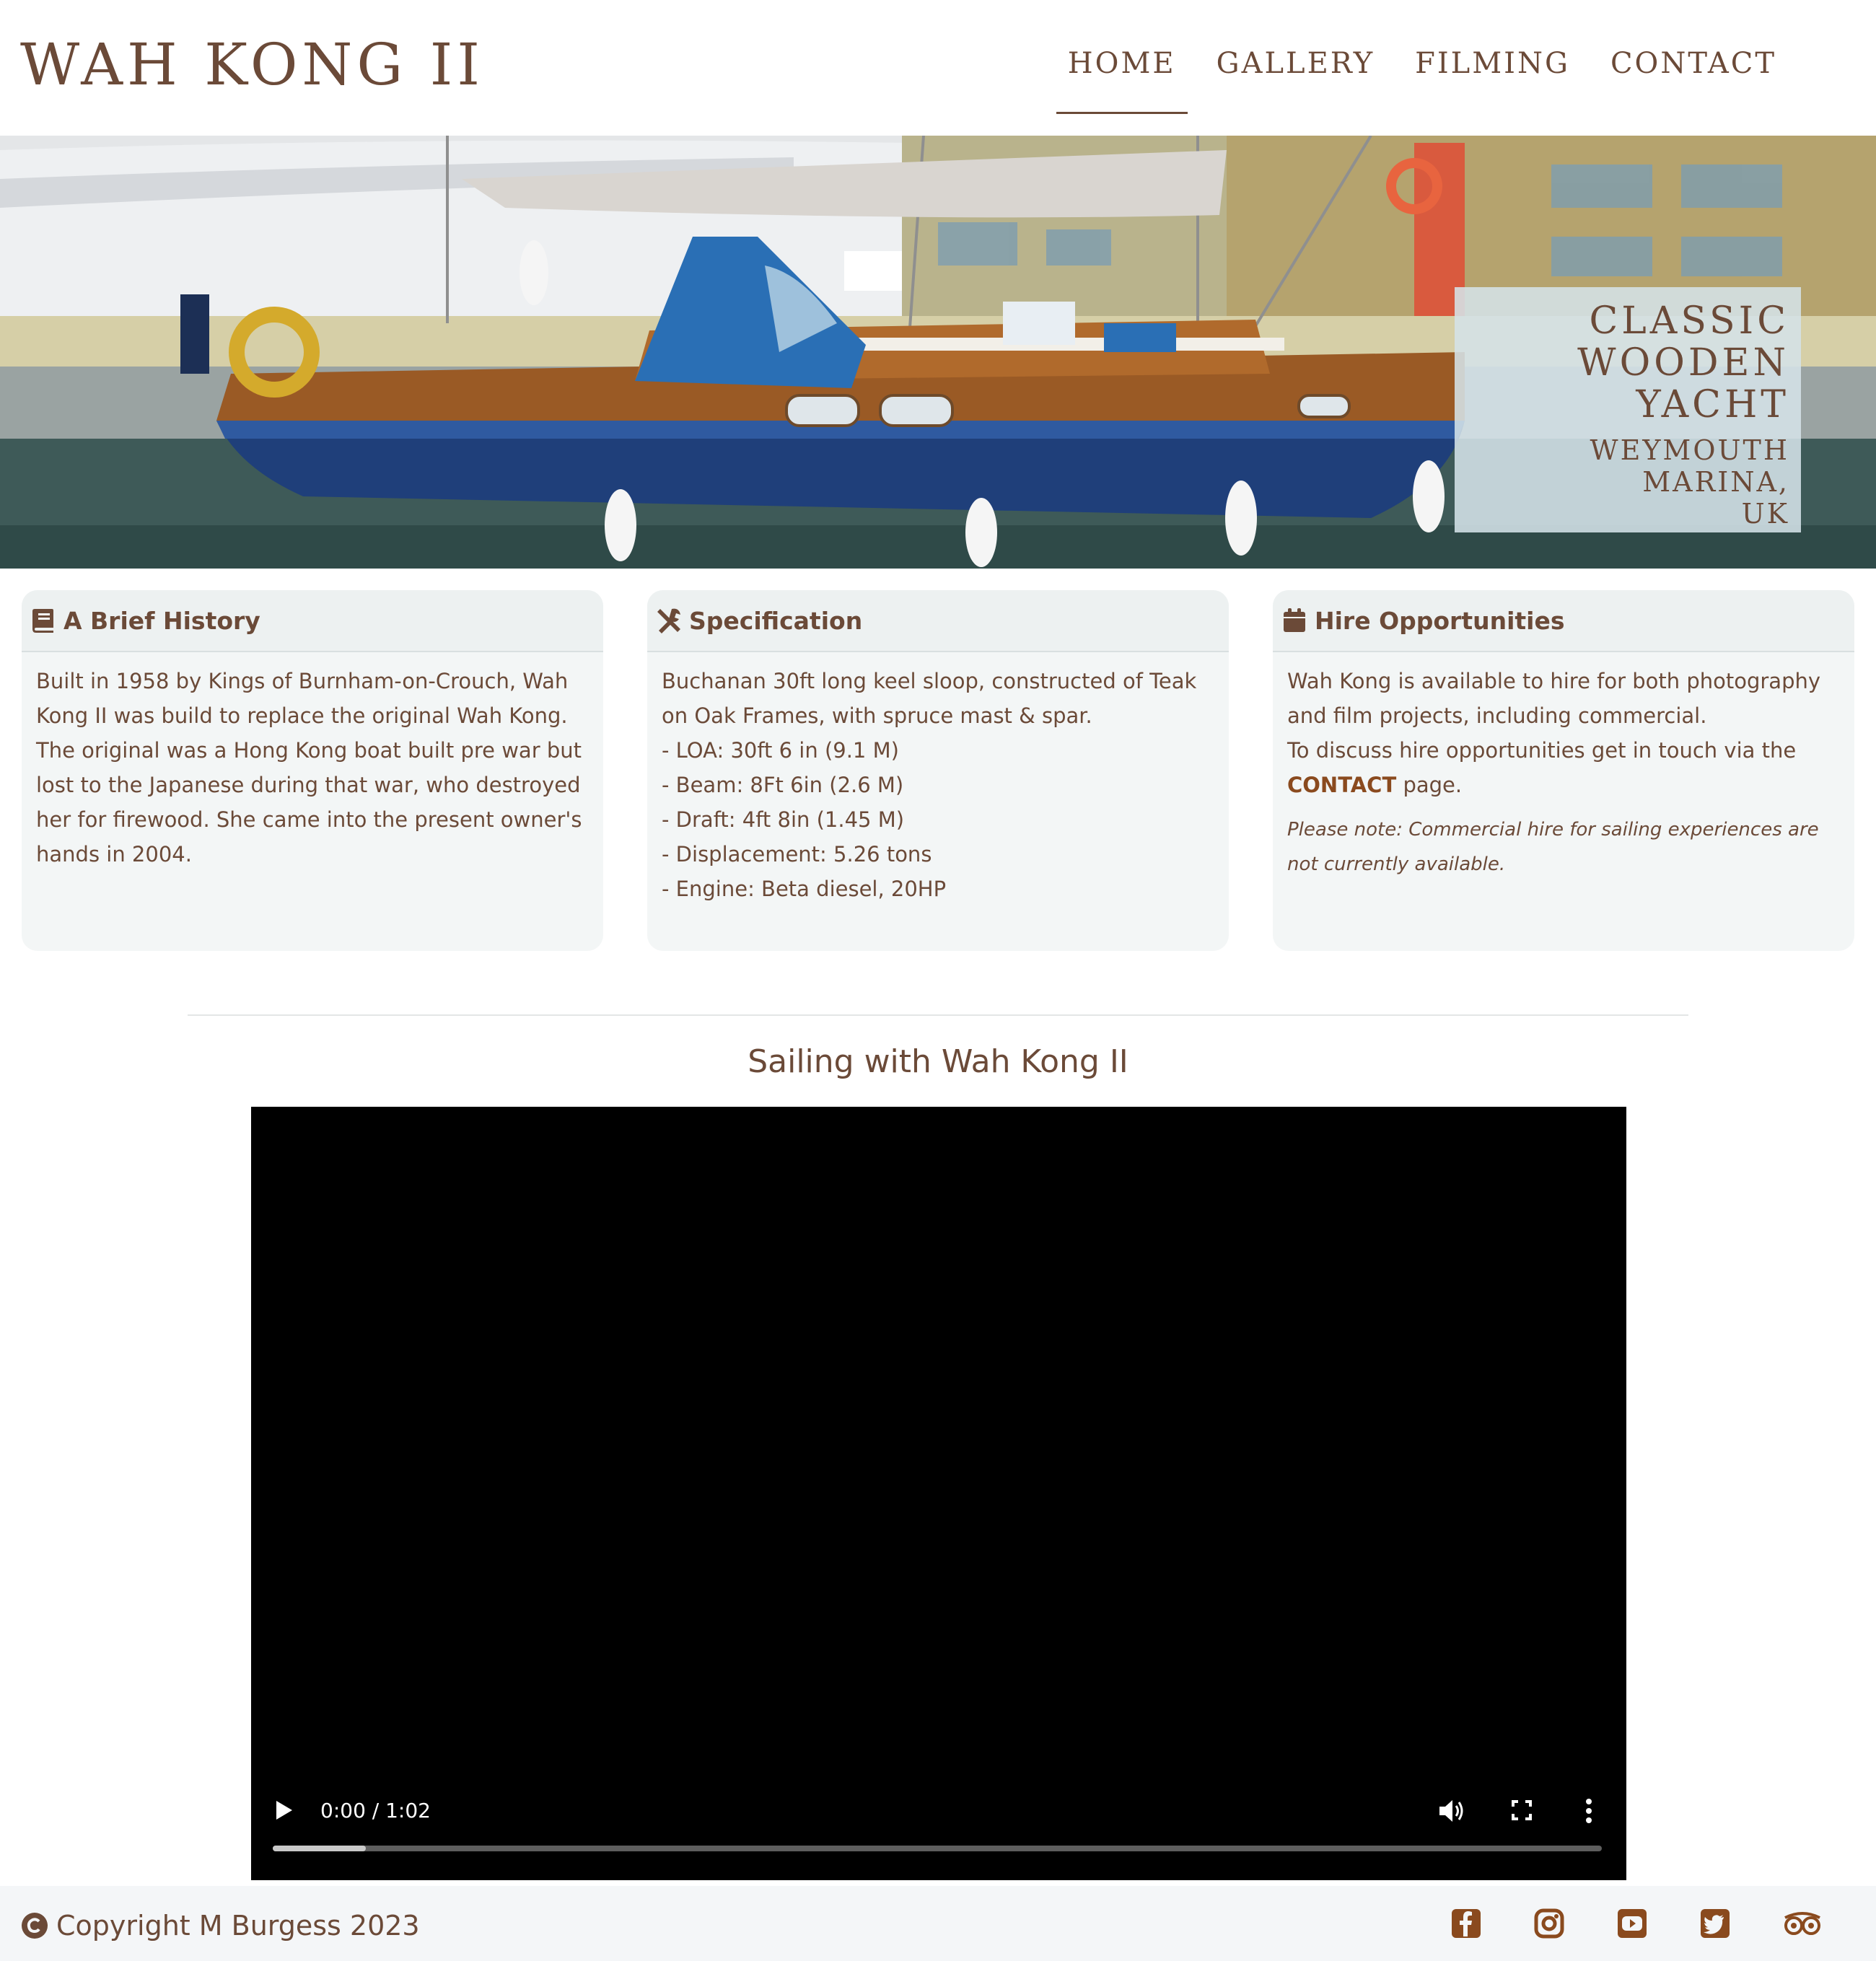 This screenshot has height=1961, width=1876. Describe the element at coordinates (1296, 63) in the screenshot. I see `nav-gallery: GALLERY` at that location.